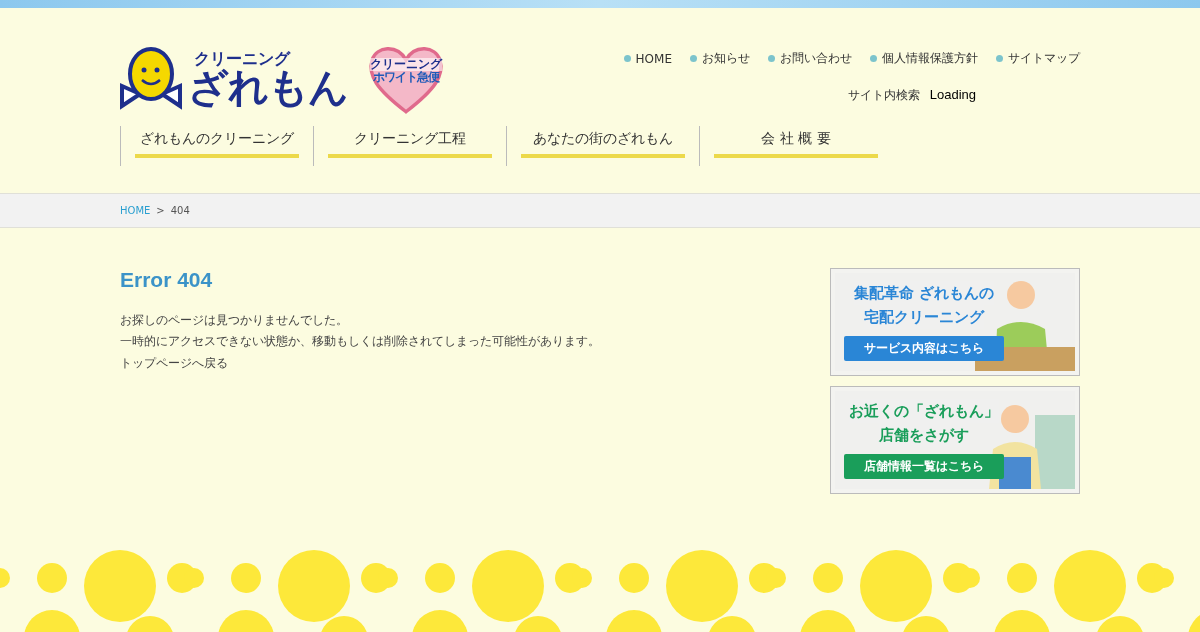 The image size is (1200, 632). What do you see at coordinates (720, 58) in the screenshot?
I see `header-link: お知らせ` at bounding box center [720, 58].